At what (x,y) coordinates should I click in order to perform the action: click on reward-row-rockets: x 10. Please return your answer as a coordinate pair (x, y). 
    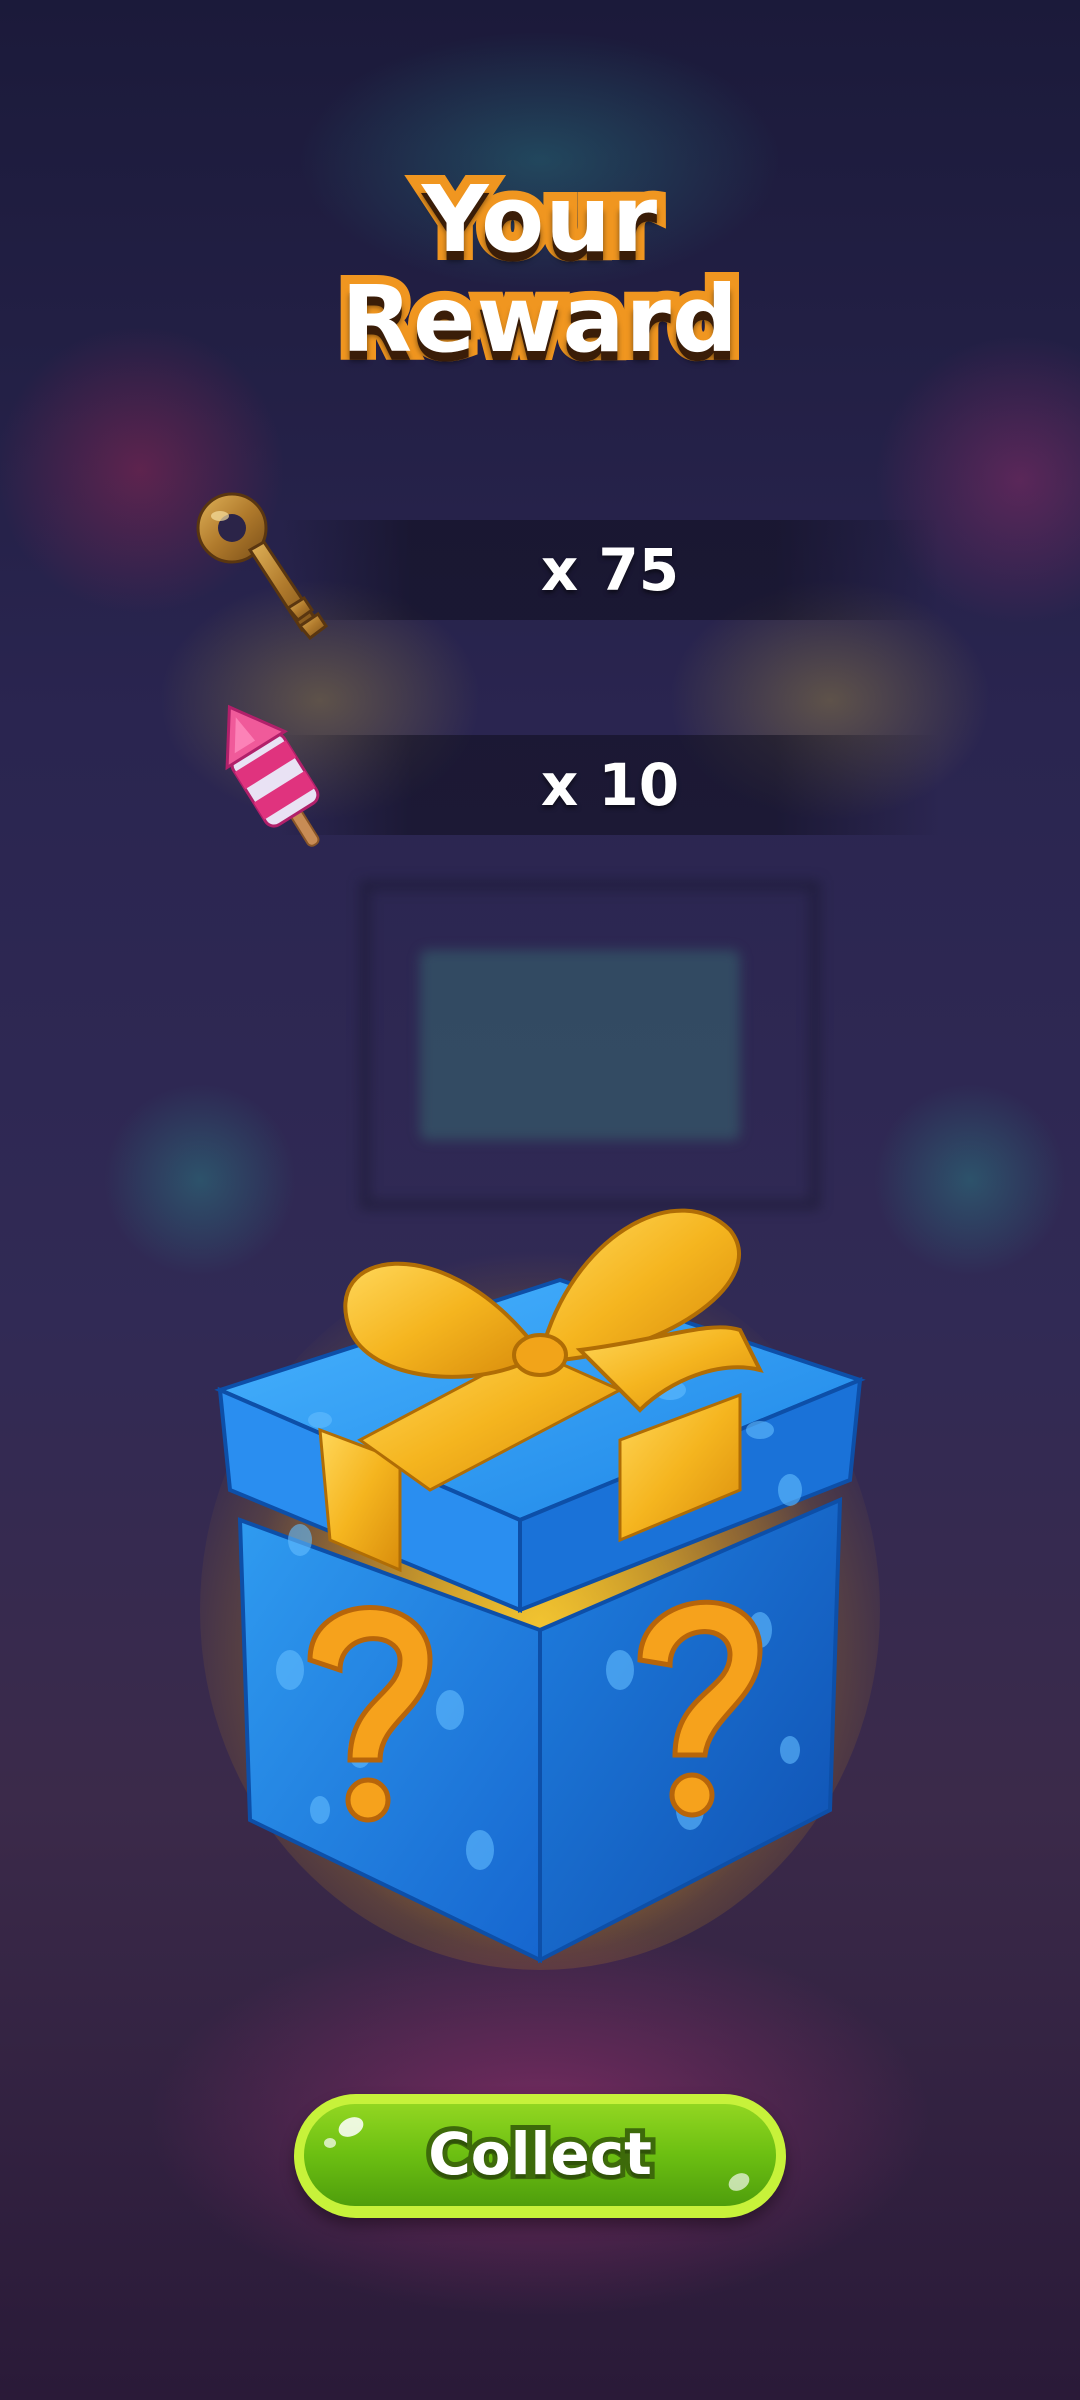
    Looking at the image, I should click on (610, 785).